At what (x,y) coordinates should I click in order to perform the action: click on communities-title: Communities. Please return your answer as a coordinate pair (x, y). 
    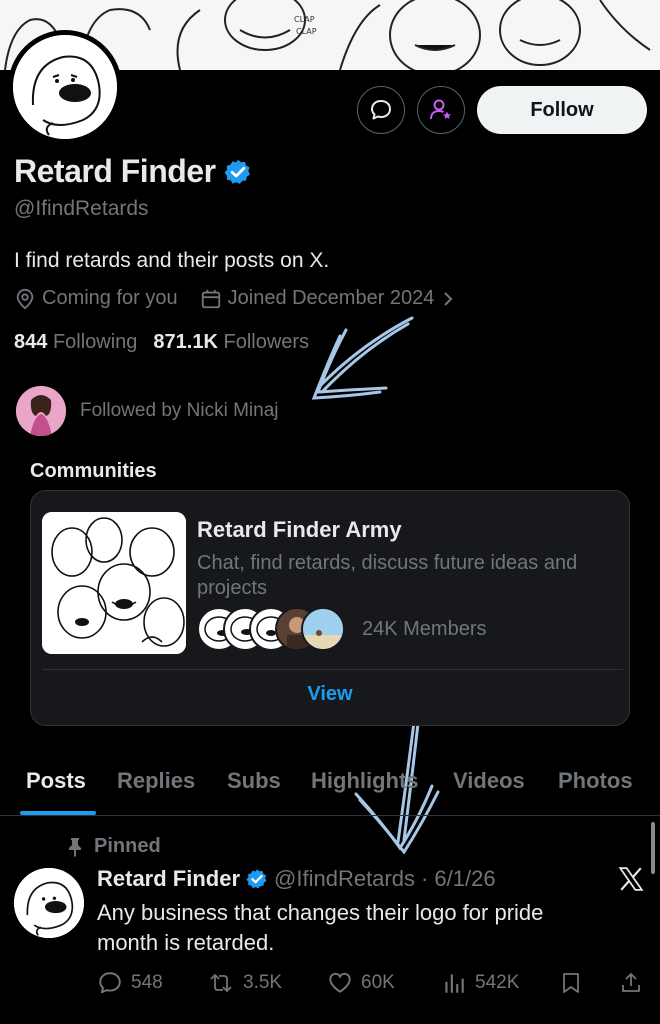
    Looking at the image, I should click on (93, 471).